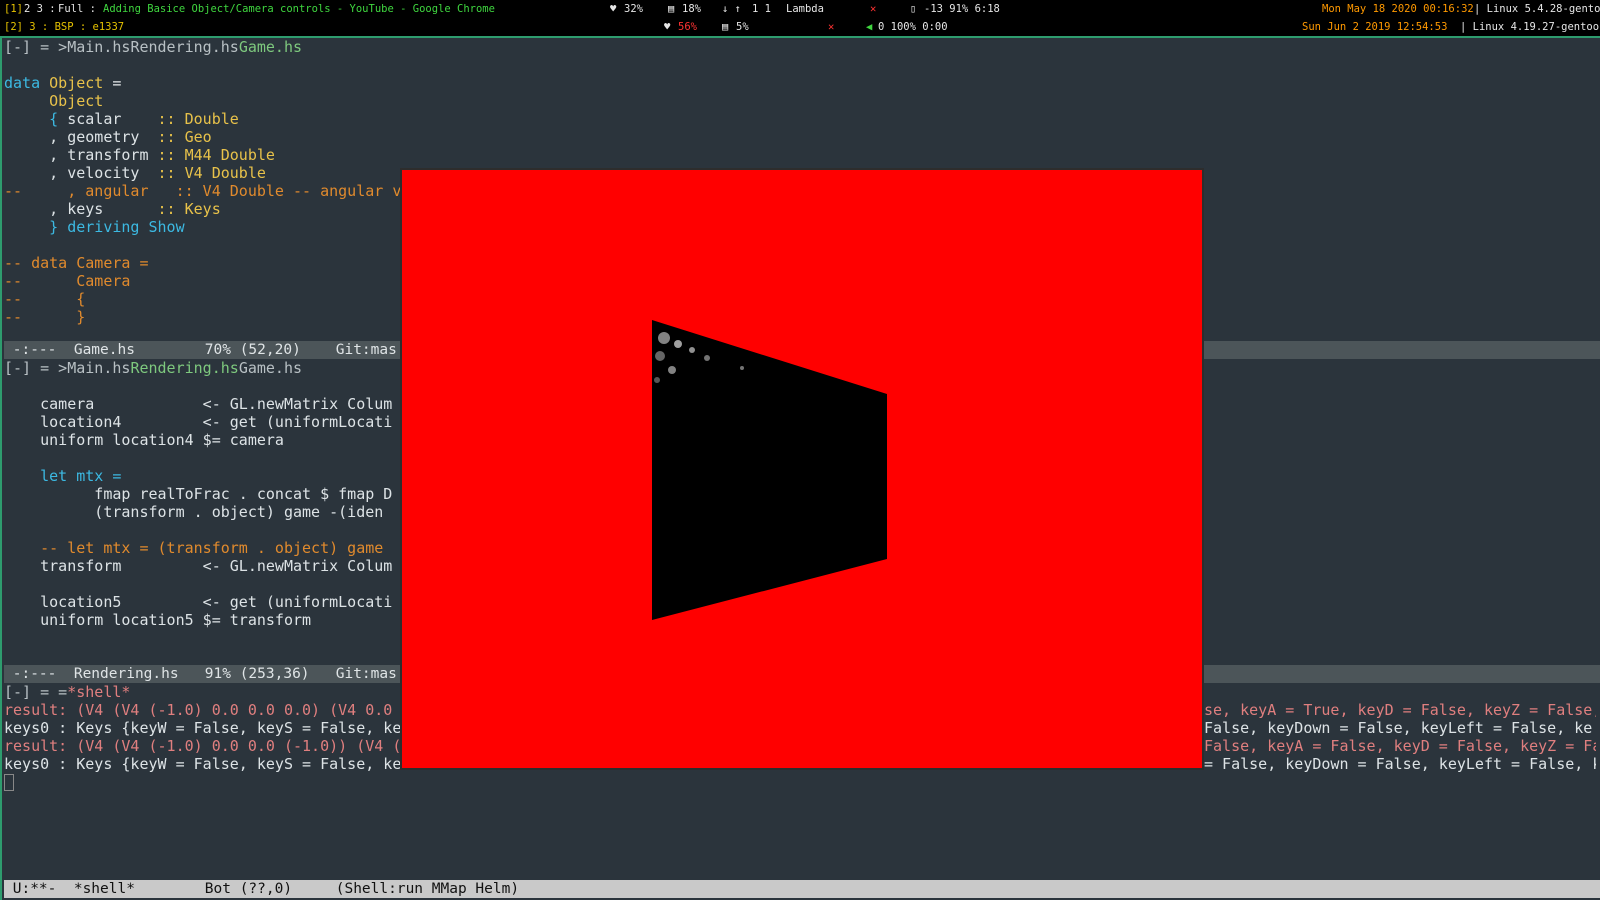 This screenshot has height=900, width=1600. Describe the element at coordinates (913, 9) in the screenshot. I see `battery-icon: ▯` at that location.